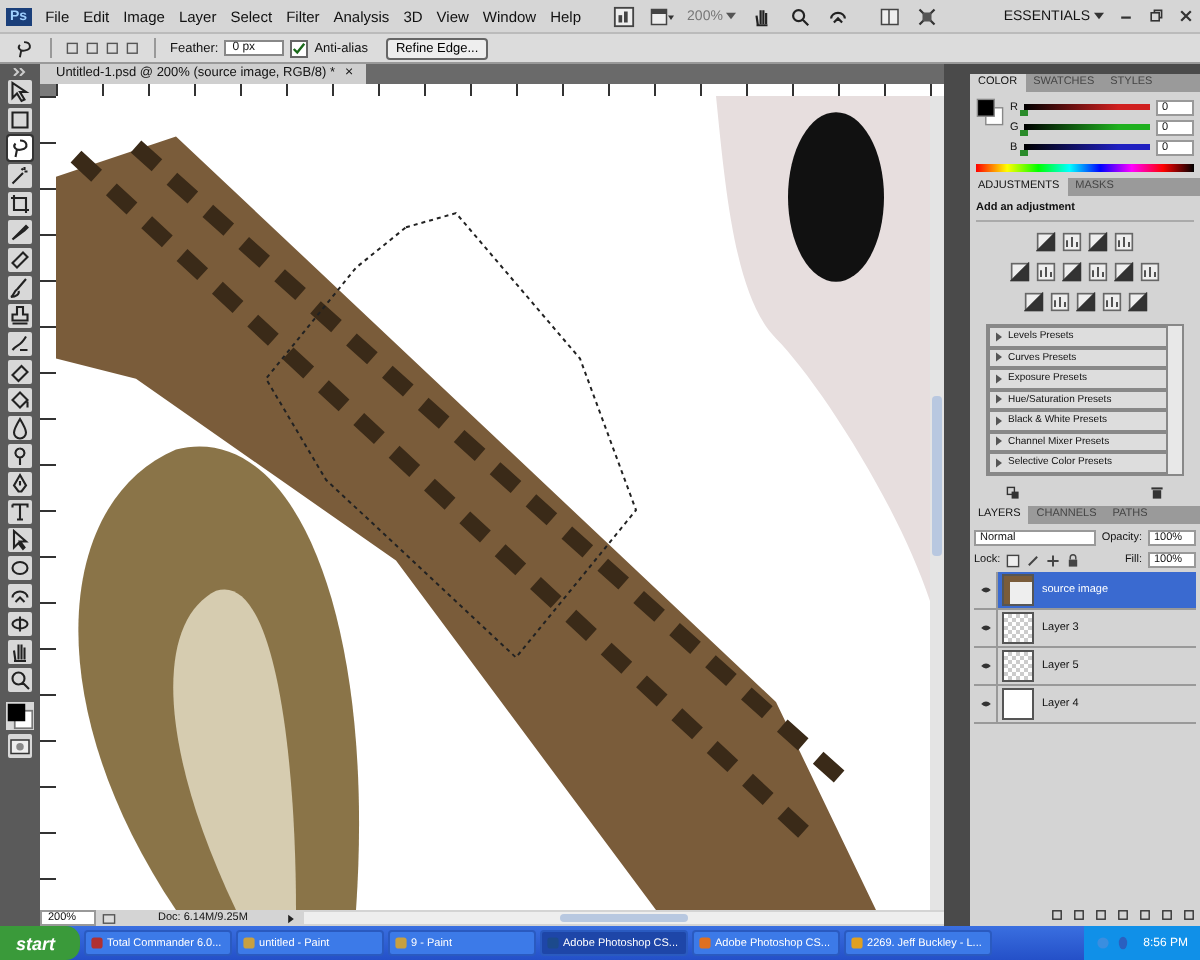 The image size is (1200, 960). What do you see at coordinates (40, 943) in the screenshot?
I see `start-button: start` at bounding box center [40, 943].